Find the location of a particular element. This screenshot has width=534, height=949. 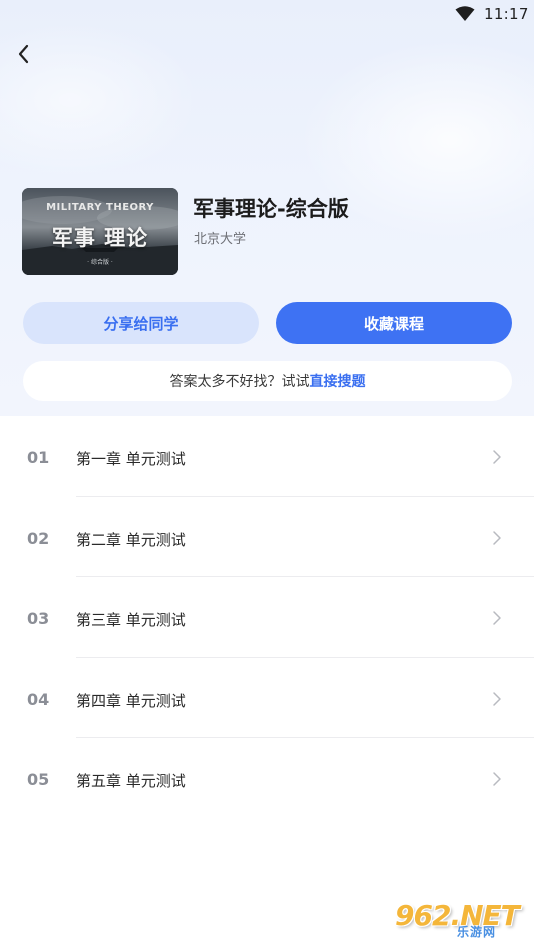

cover-title-en: MILITARY THEORY is located at coordinates (100, 207).